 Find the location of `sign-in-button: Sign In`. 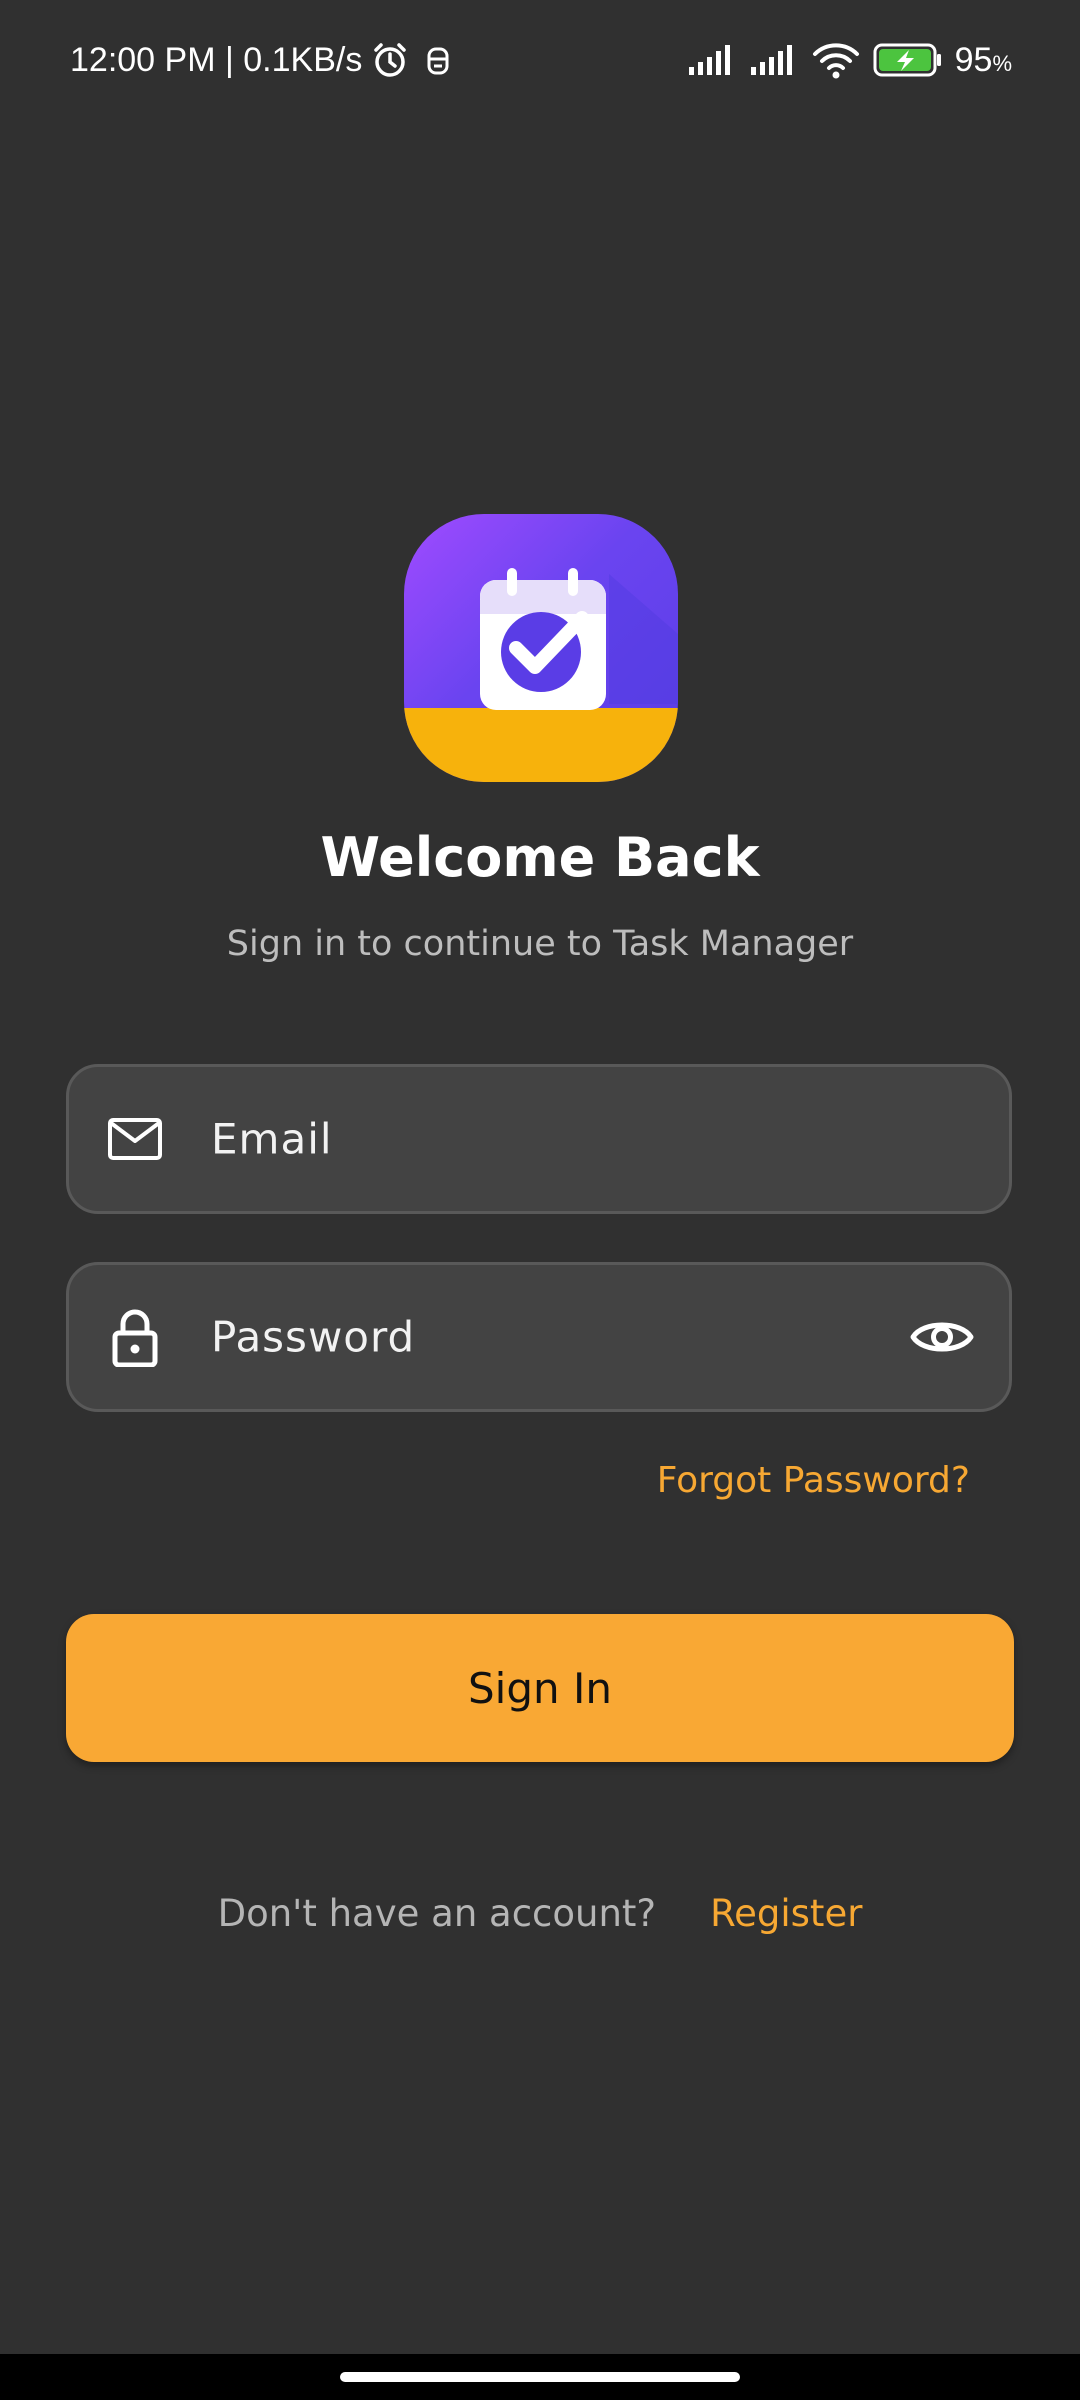

sign-in-button: Sign In is located at coordinates (540, 1688).